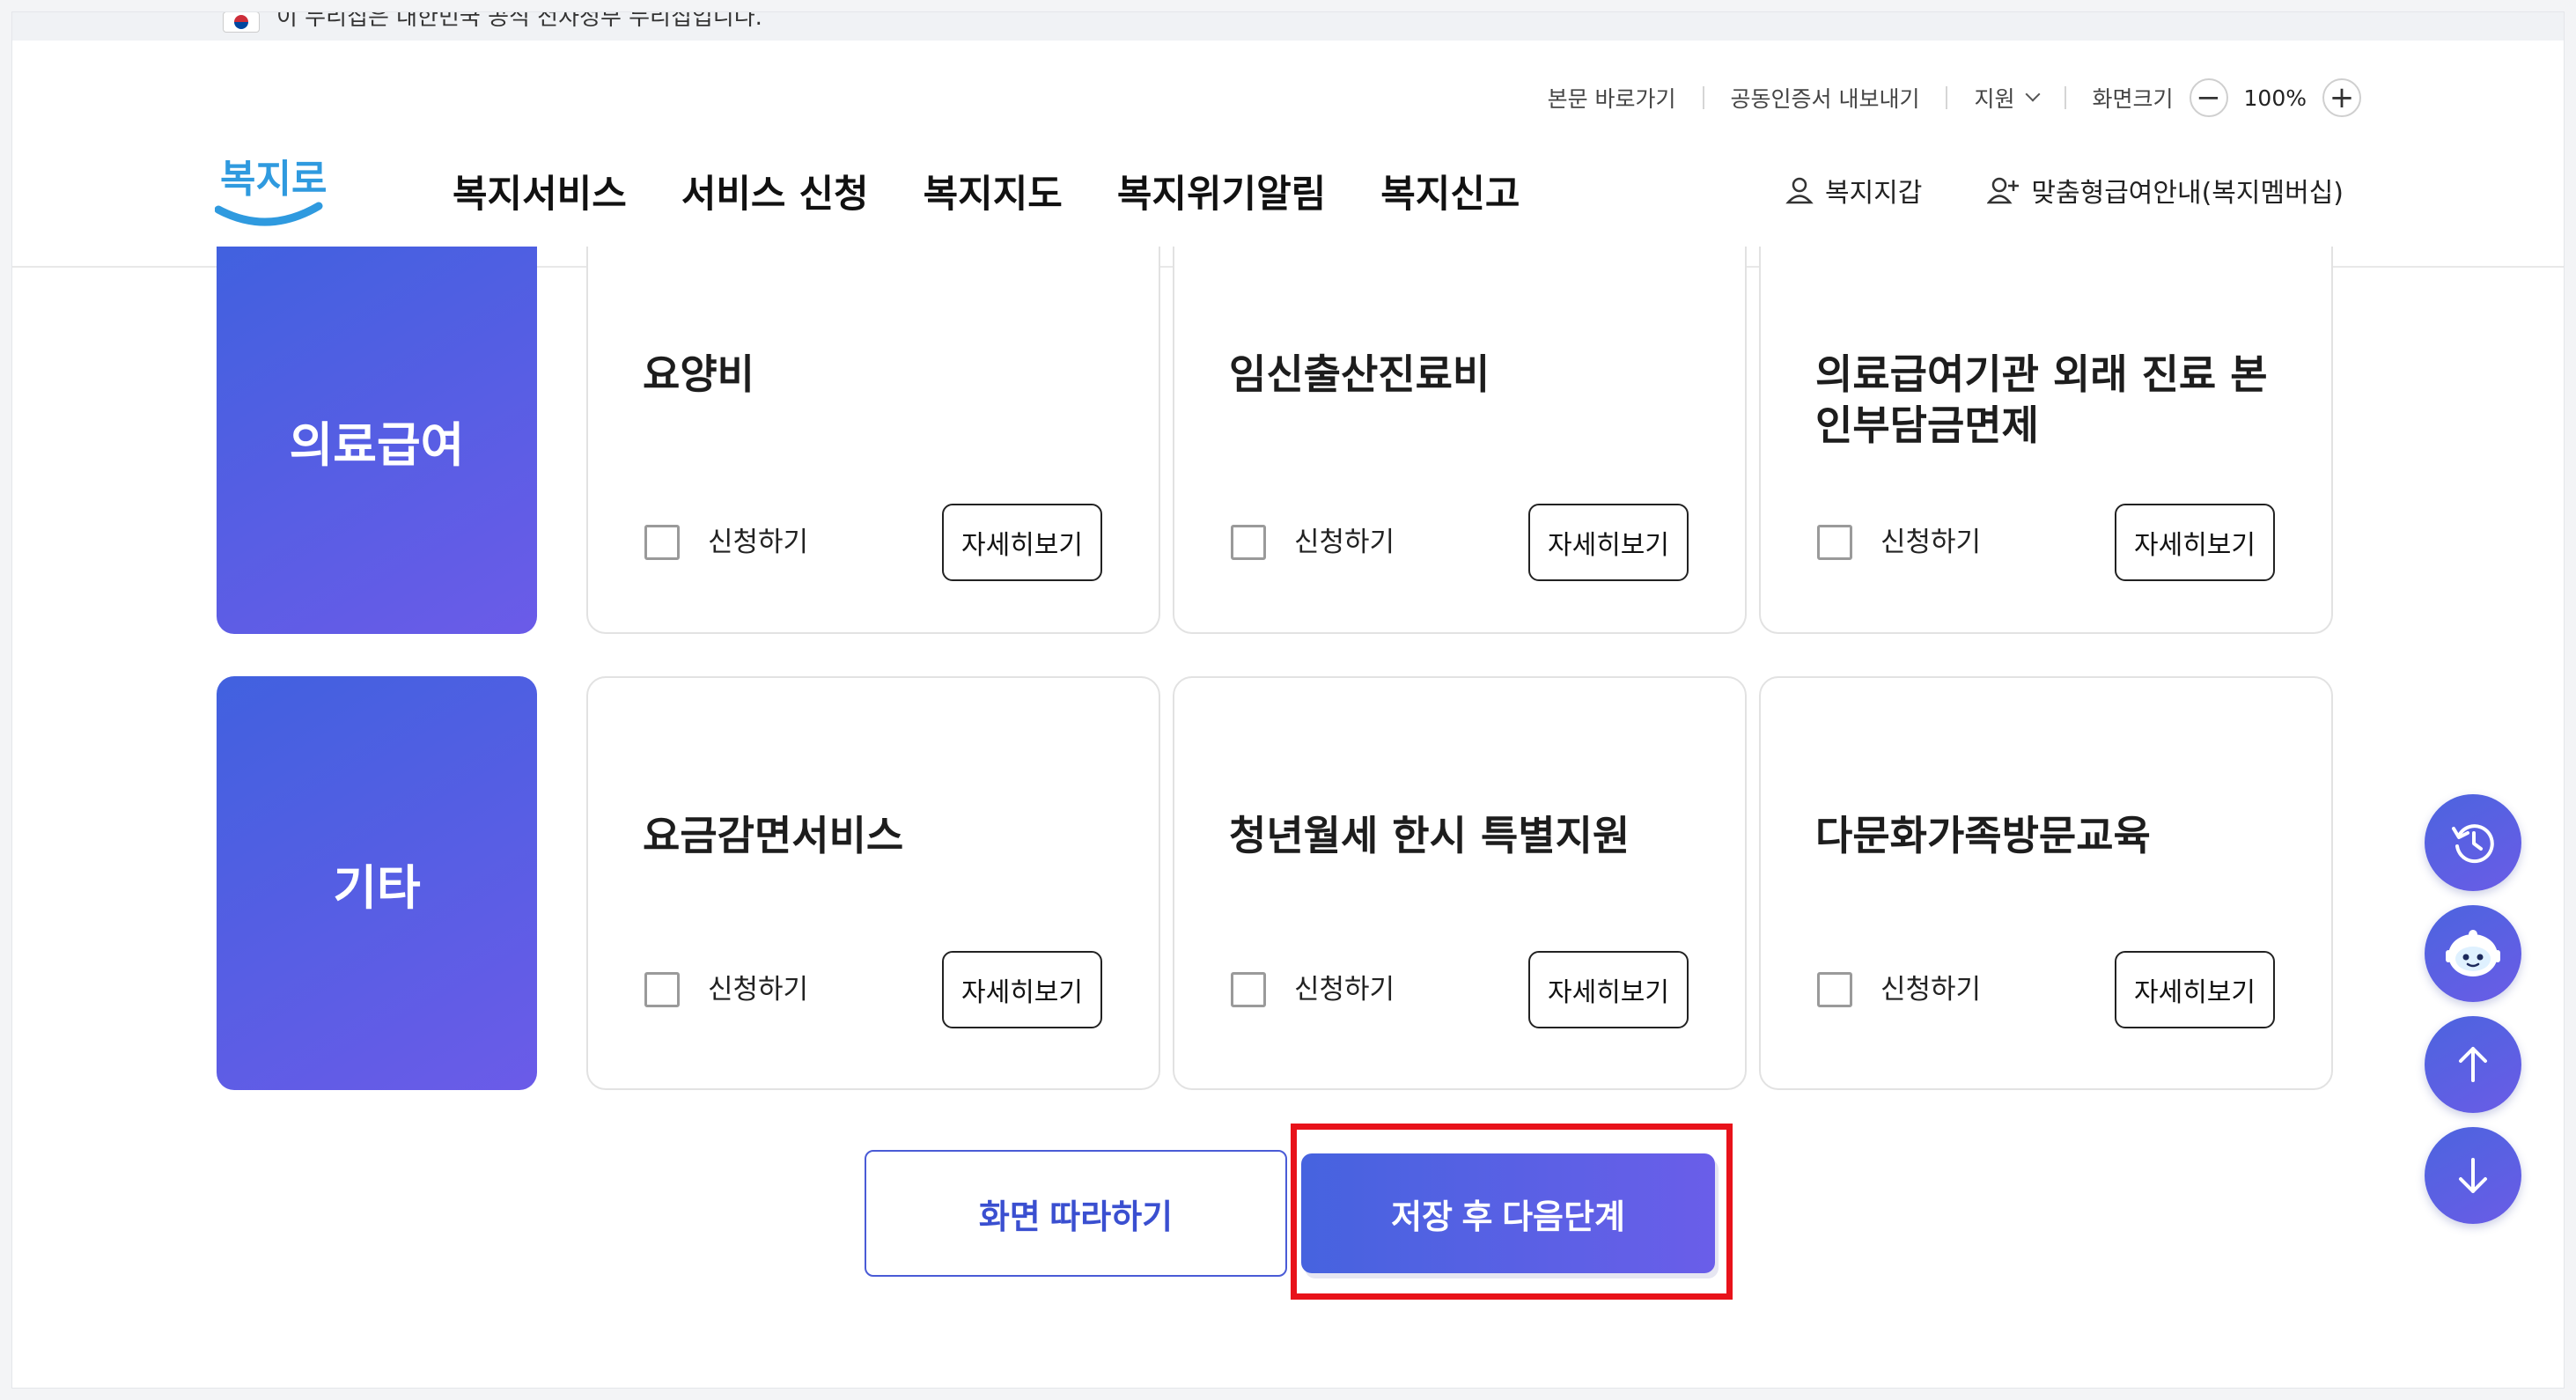 The height and width of the screenshot is (1400, 2576). Describe the element at coordinates (1983, 835) in the screenshot. I see `service-title: 다문화가족방문교육` at that location.